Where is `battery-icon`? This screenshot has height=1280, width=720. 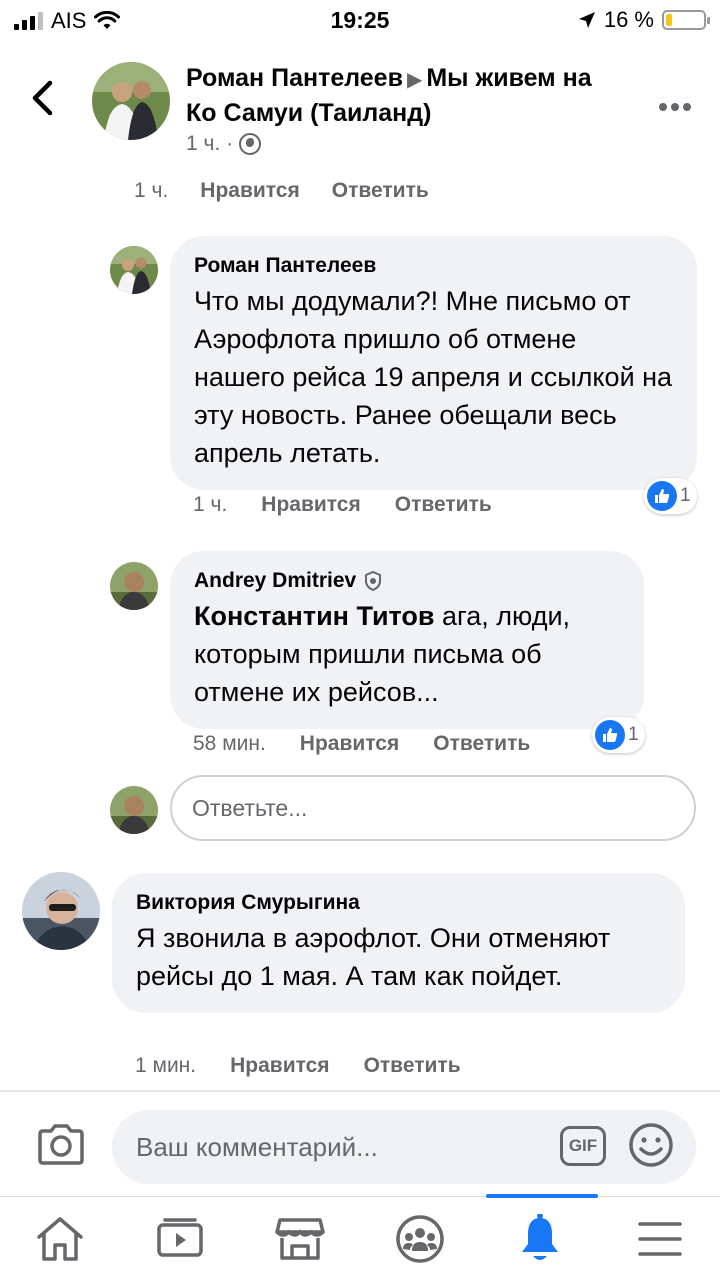 battery-icon is located at coordinates (686, 20).